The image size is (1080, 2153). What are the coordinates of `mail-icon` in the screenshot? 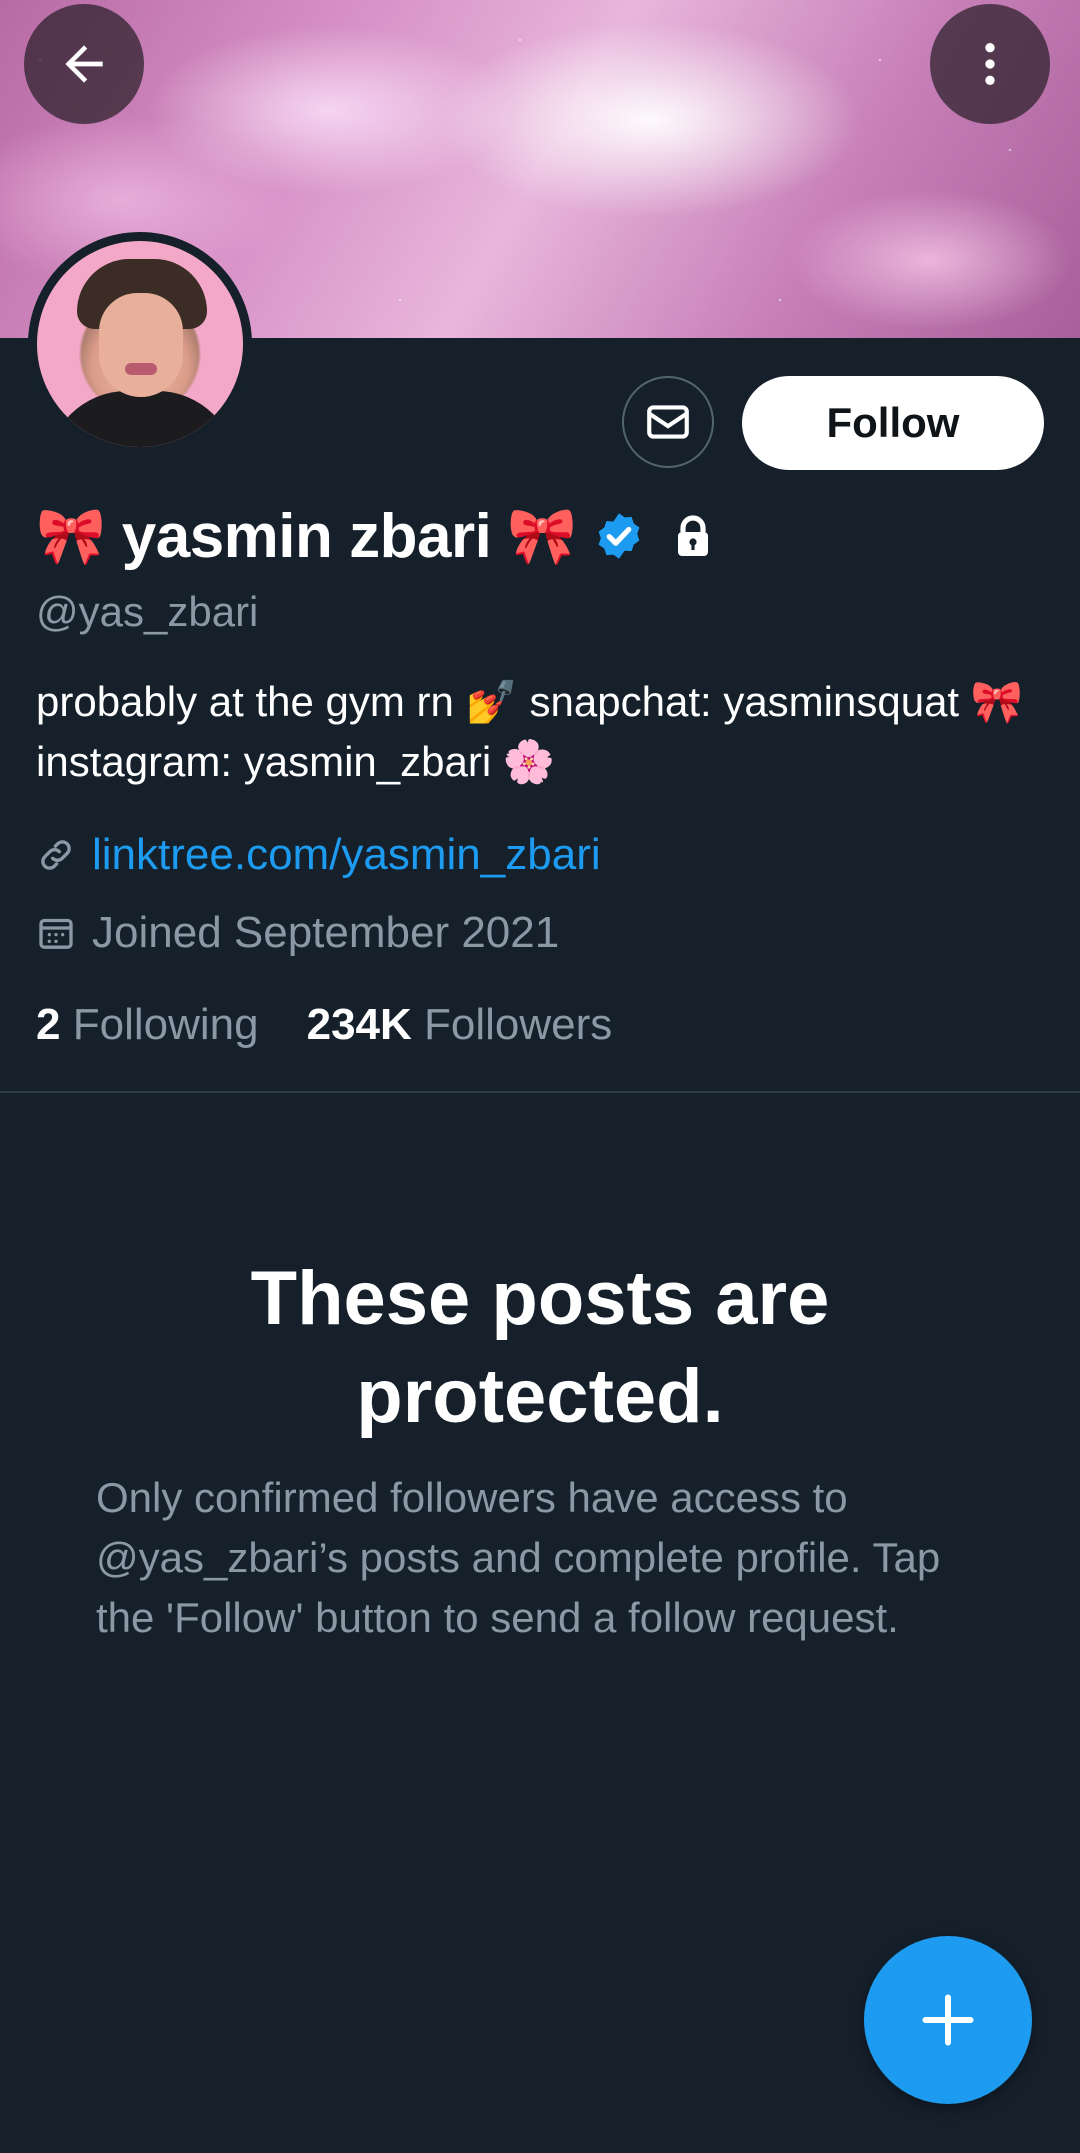 It's located at (668, 422).